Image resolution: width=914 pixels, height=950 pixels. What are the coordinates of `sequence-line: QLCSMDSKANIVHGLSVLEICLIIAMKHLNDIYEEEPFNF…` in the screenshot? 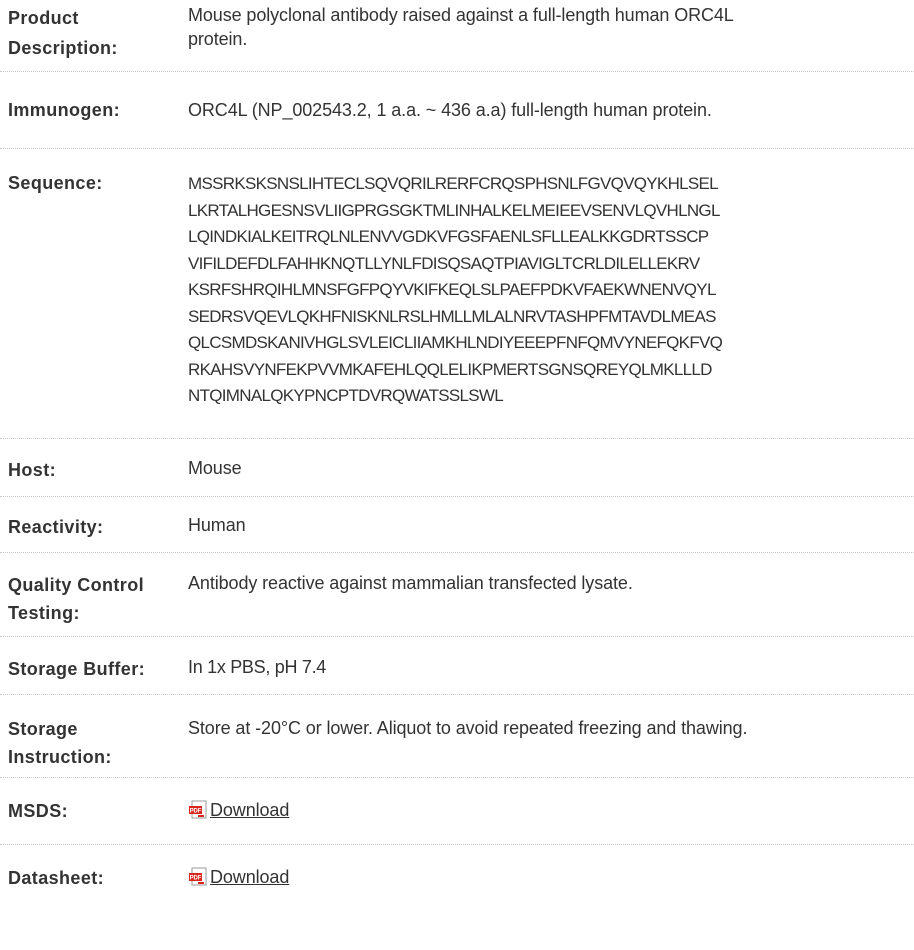 It's located at (455, 342).